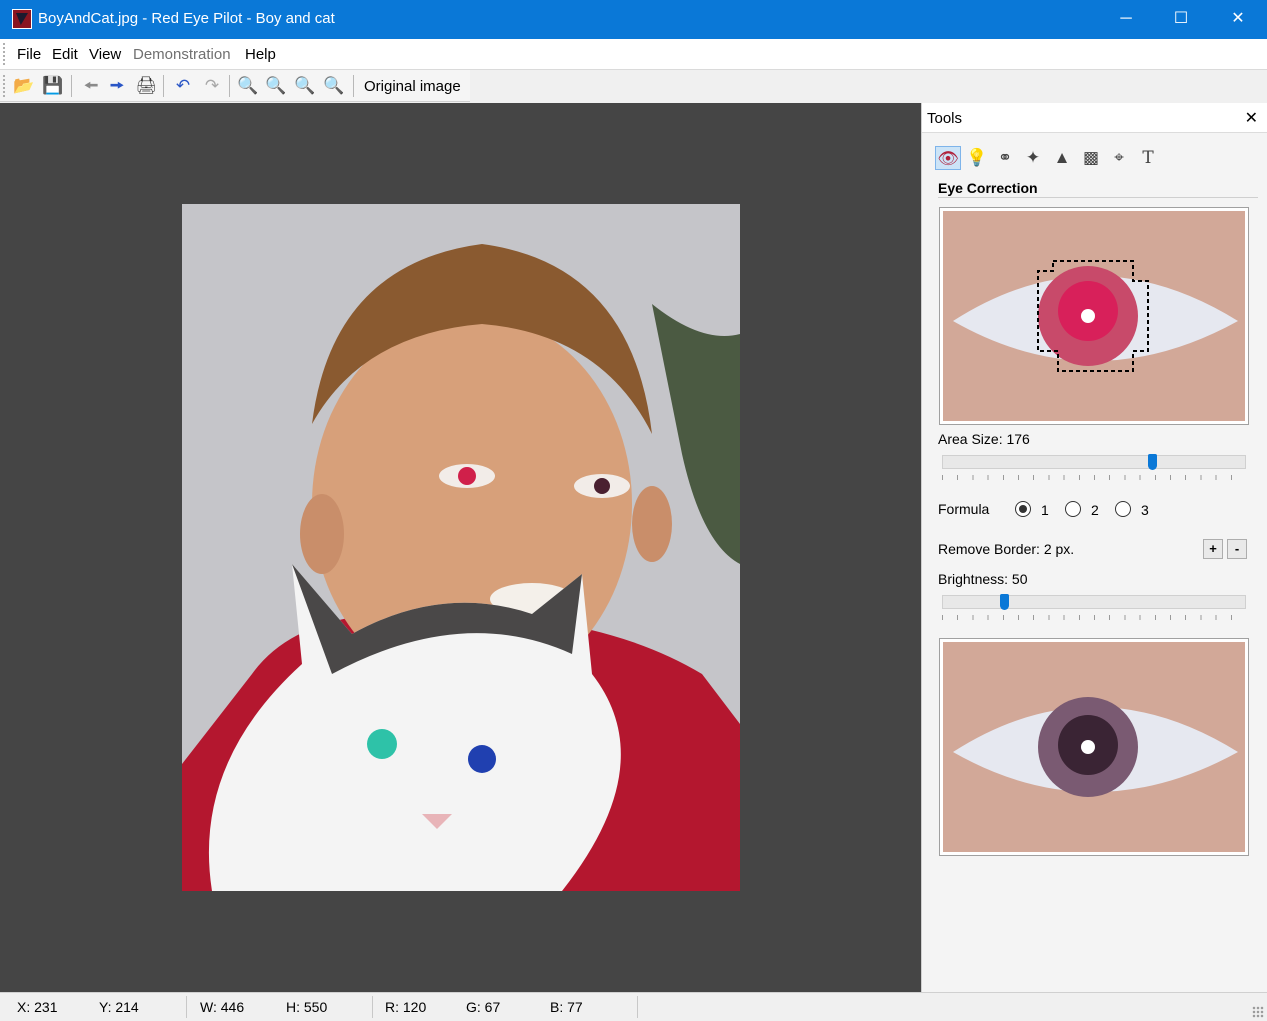 This screenshot has height=1021, width=1267. I want to click on maximize-button: ☐, so click(1181, 19).